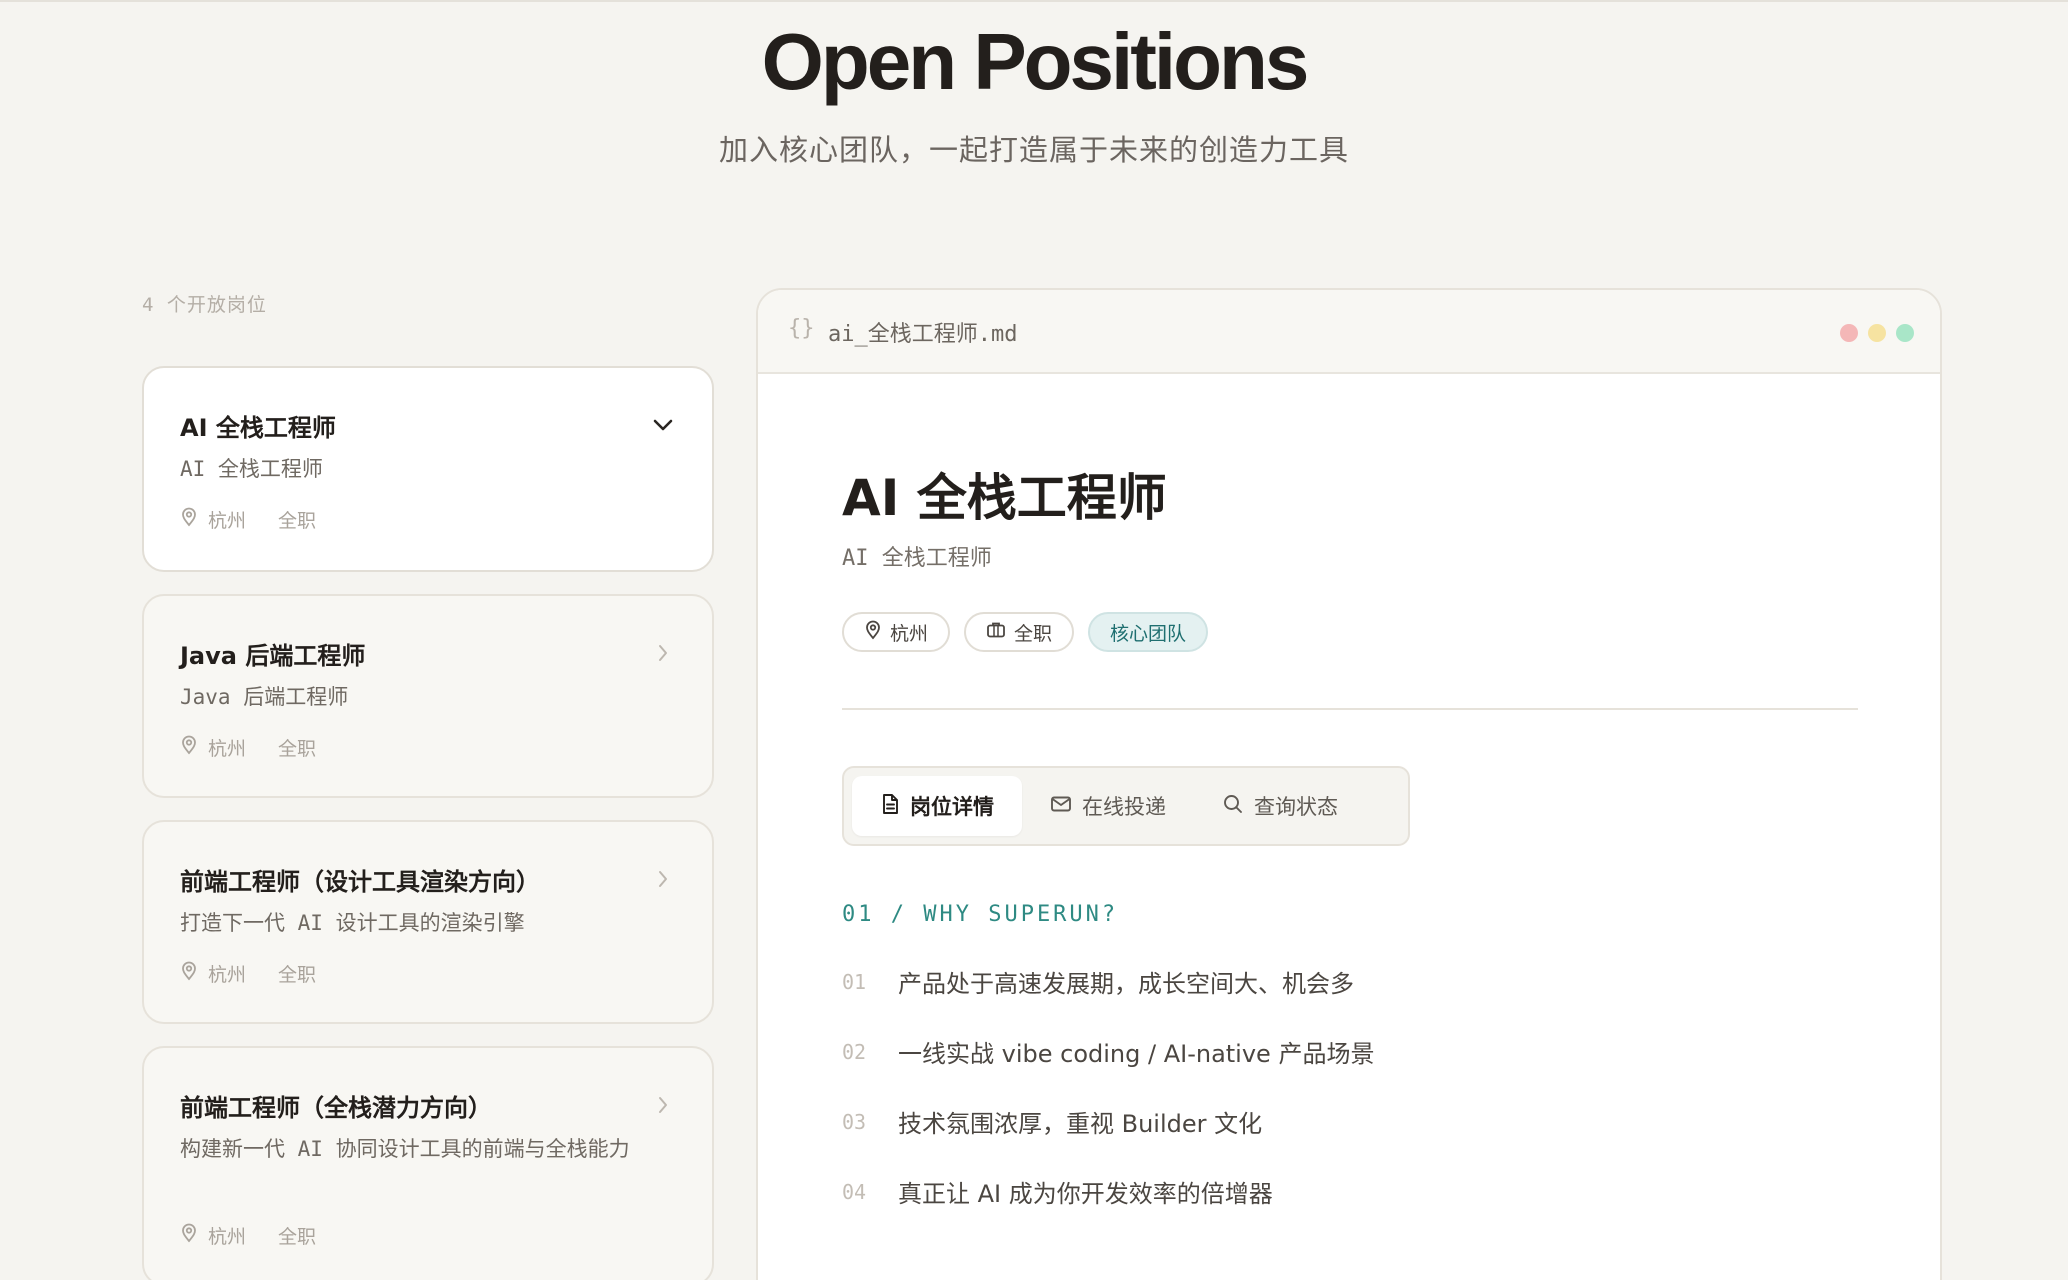  I want to click on detail-subtitle: AI 全栈工程师, so click(917, 558).